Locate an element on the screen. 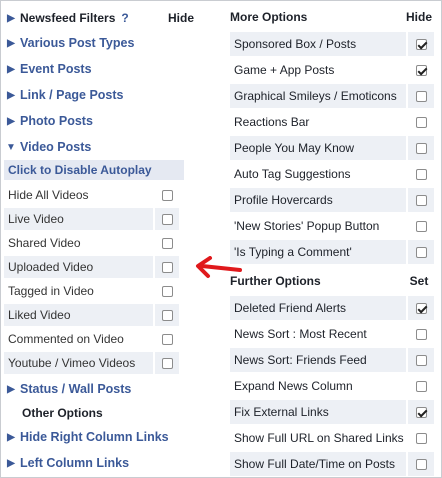 The height and width of the screenshot is (478, 442). video-filter-label: Hide All Videos is located at coordinates (78, 195).